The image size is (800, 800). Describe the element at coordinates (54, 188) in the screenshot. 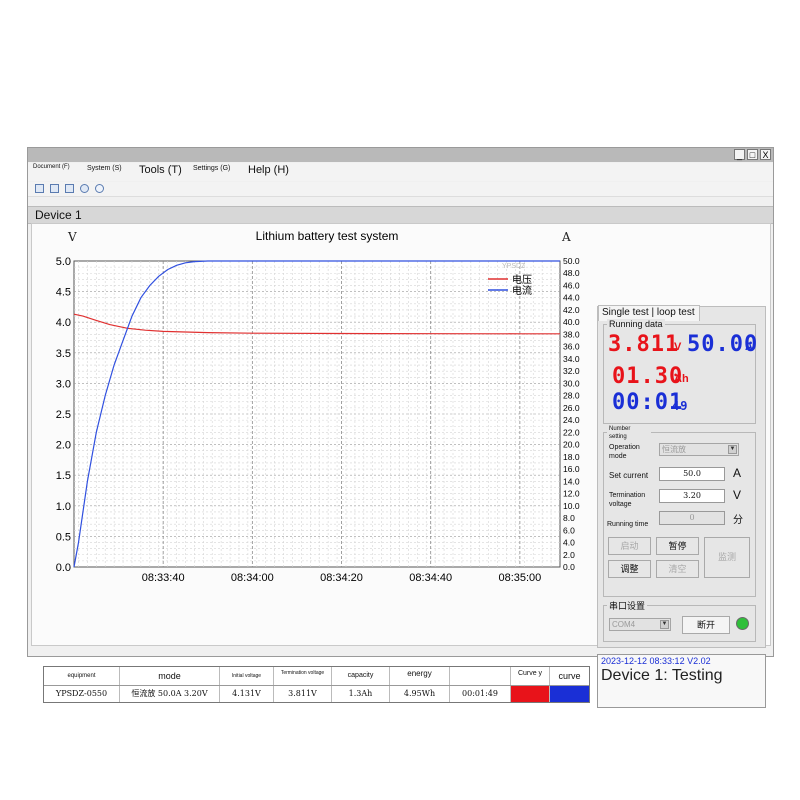

I see `save-icon` at that location.